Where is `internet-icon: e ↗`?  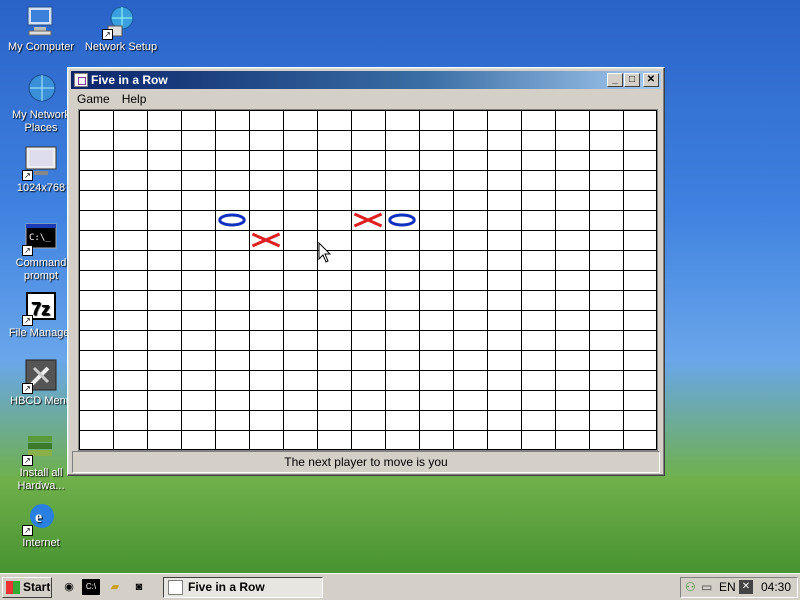
internet-icon: e ↗ is located at coordinates (40, 518).